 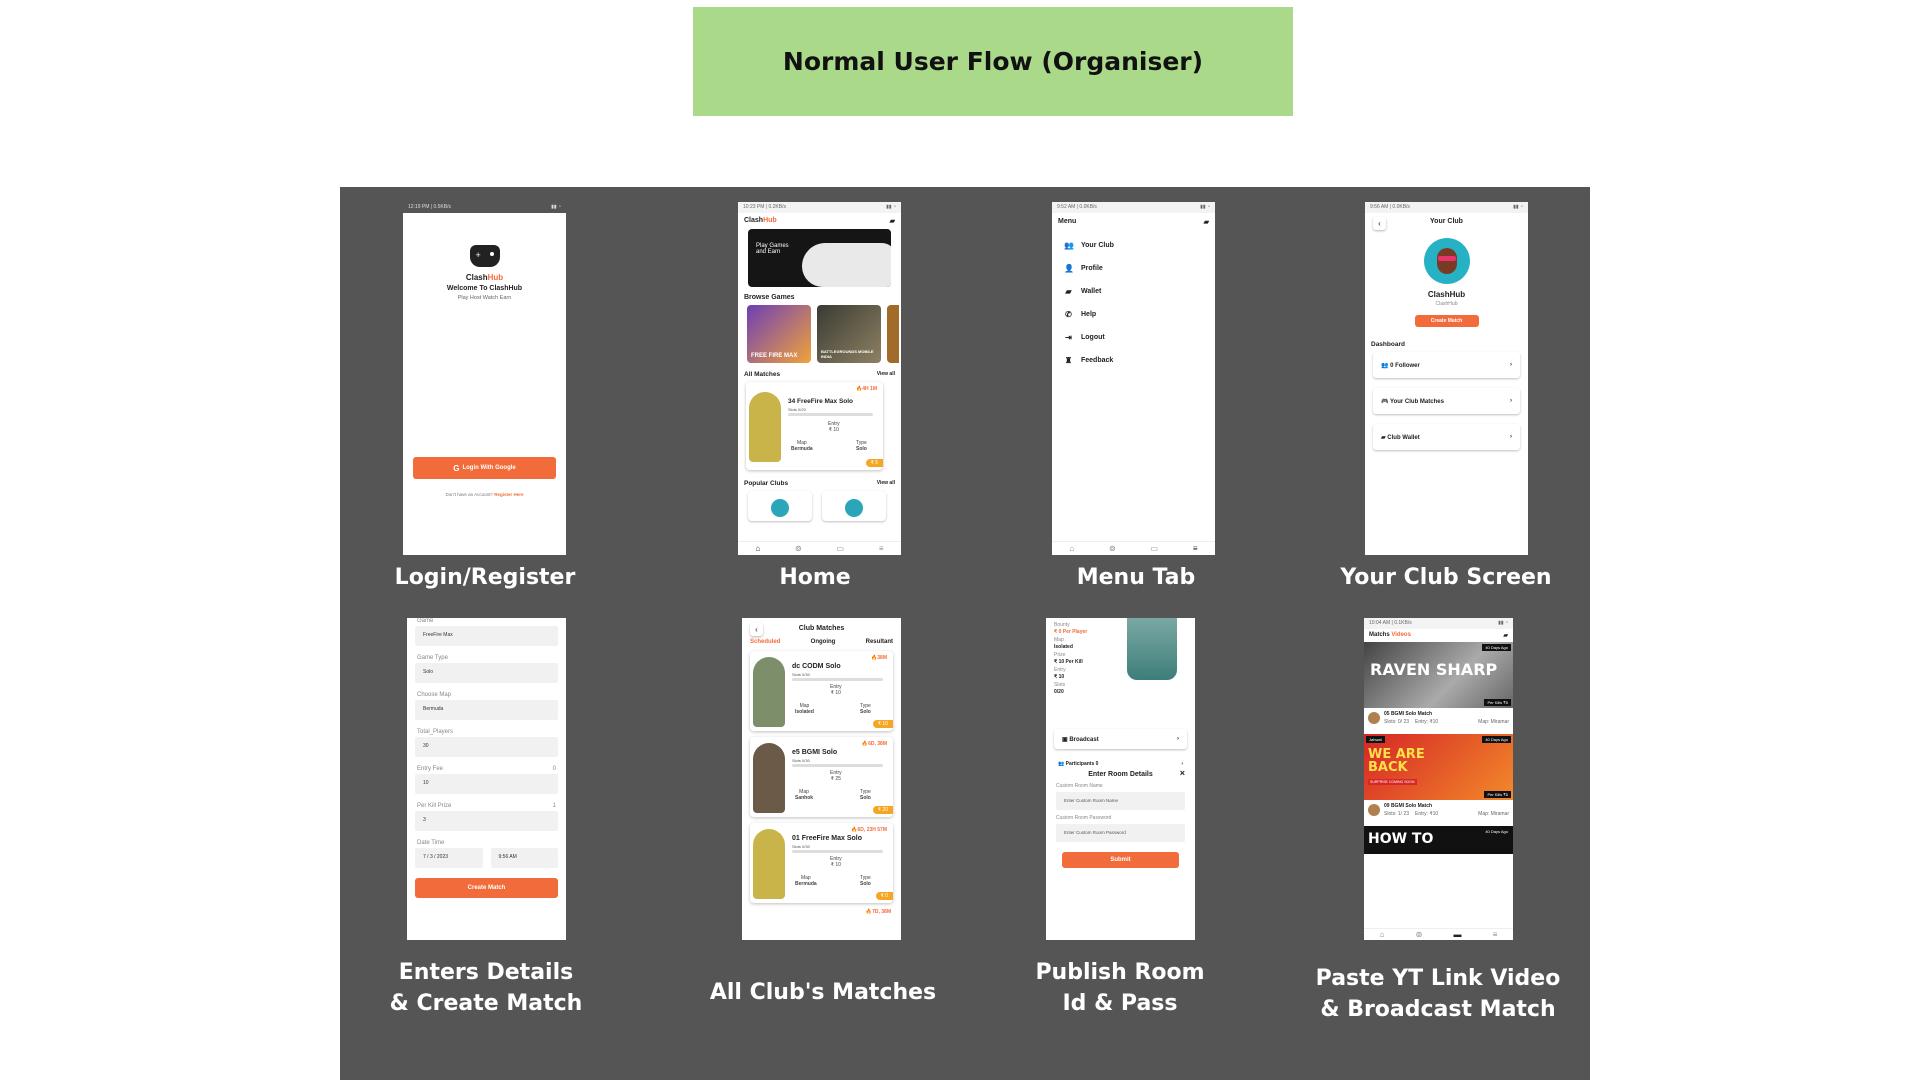 I want to click on map-info: Map Sanhok, so click(x=804, y=795).